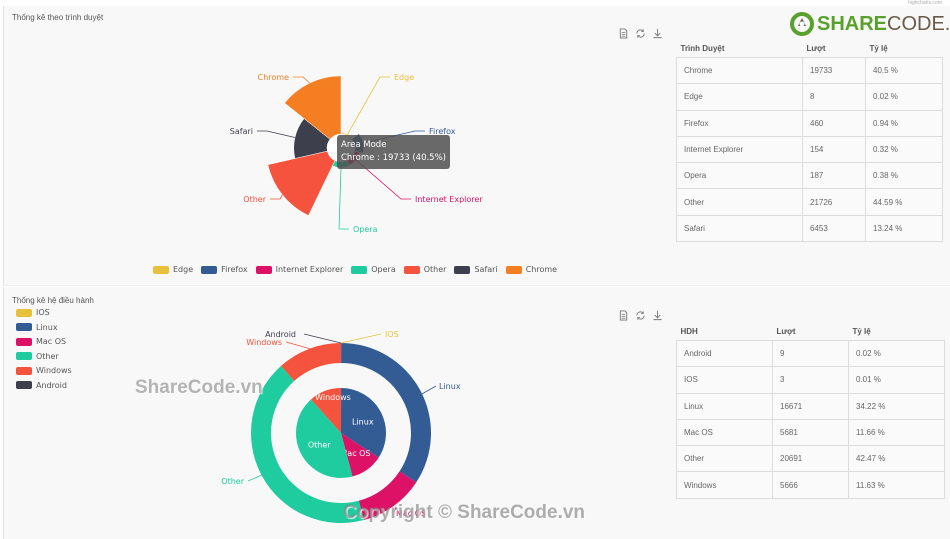  I want to click on table-row: Internet Explorer 154 0.32 %, so click(809, 149).